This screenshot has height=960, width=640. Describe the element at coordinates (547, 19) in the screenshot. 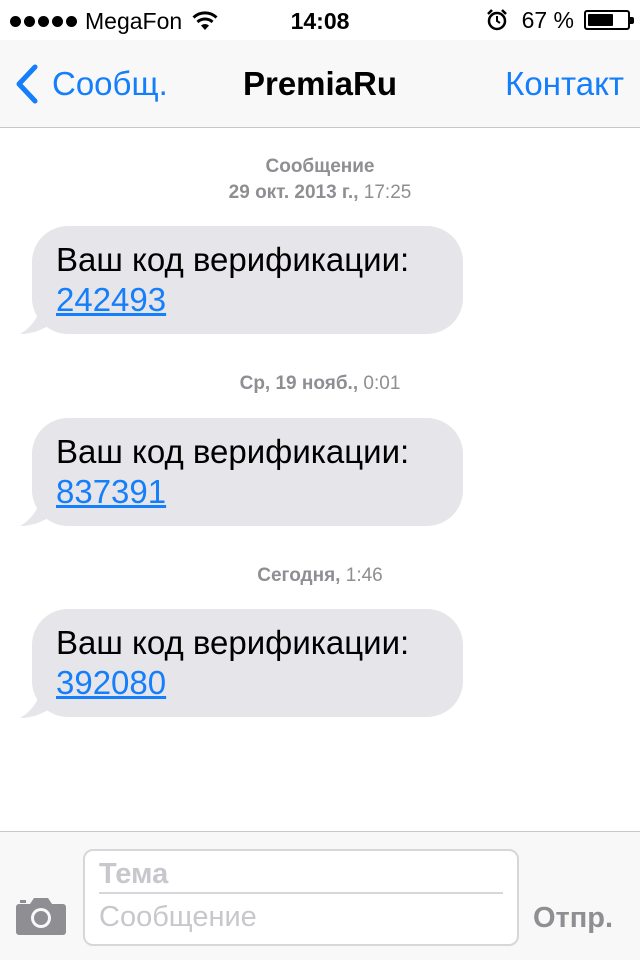

I see `battery-percentage: 67 %` at that location.